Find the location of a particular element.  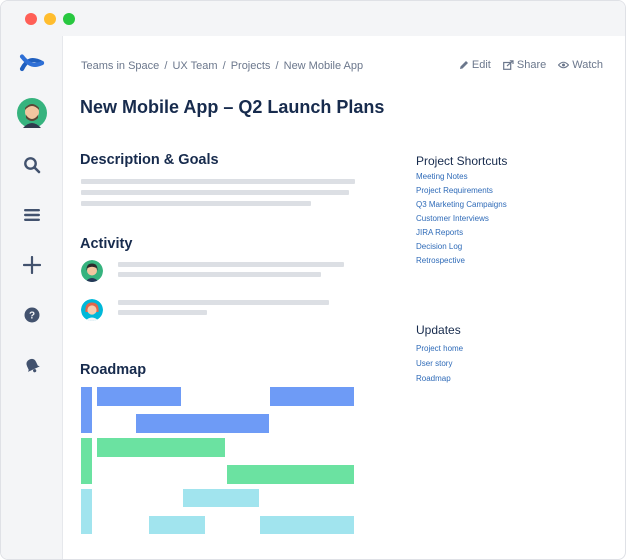

watch-label: Watch is located at coordinates (587, 65).